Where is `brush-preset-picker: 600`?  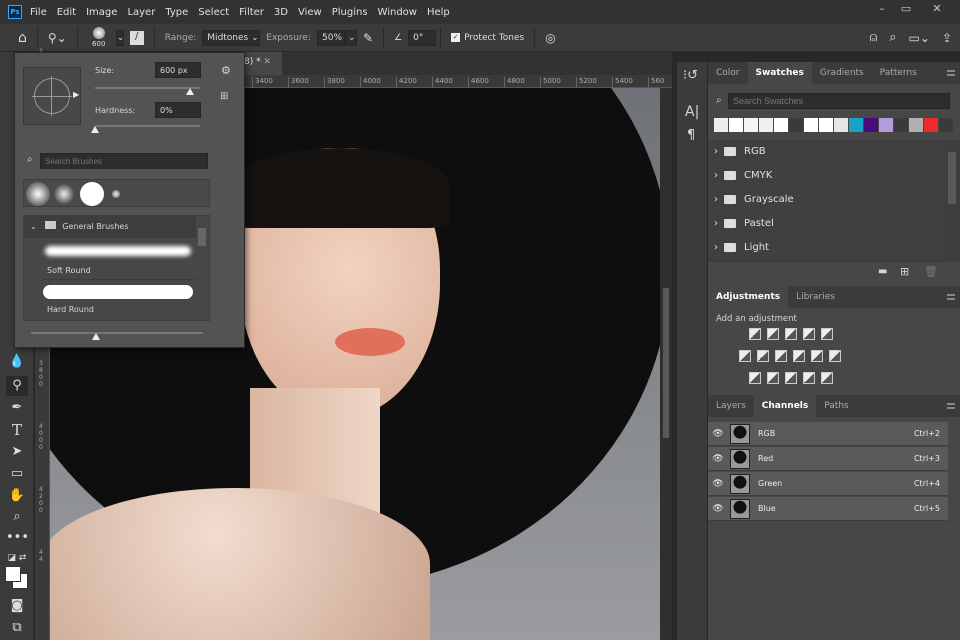
brush-preset-picker: 600 is located at coordinates (99, 37).